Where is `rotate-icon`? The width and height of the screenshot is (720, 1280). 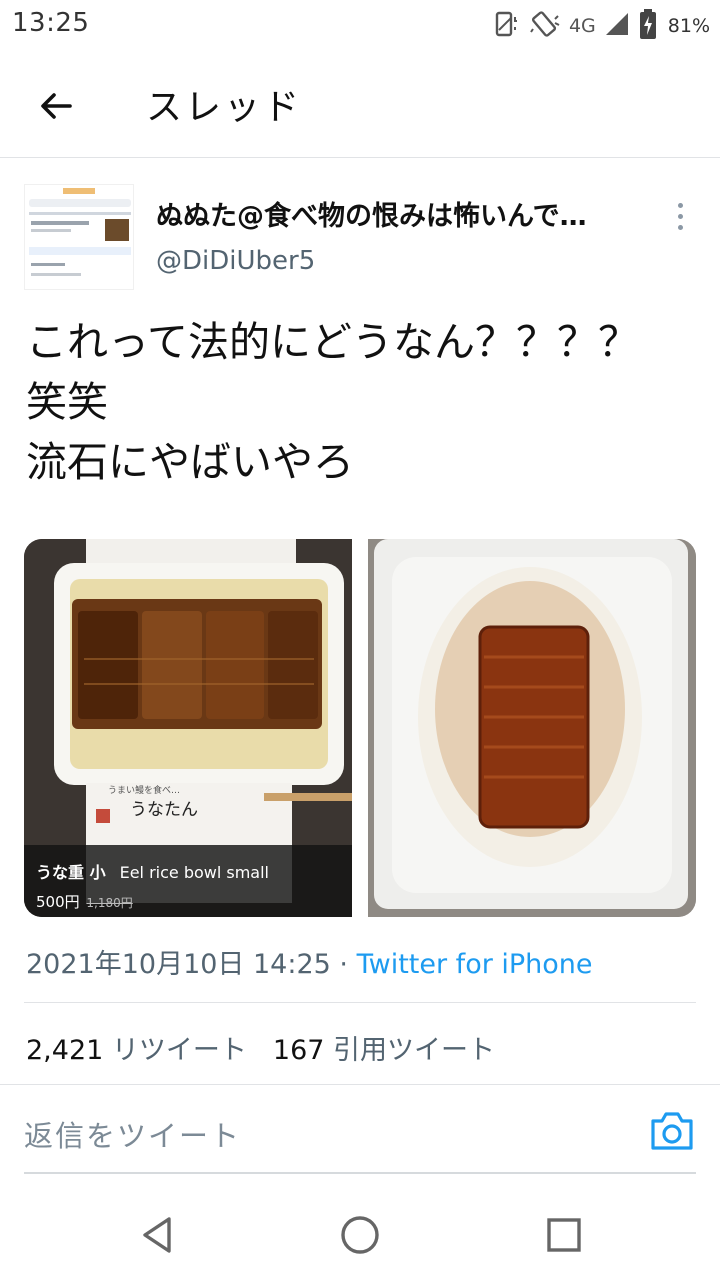
rotate-icon is located at coordinates (545, 26).